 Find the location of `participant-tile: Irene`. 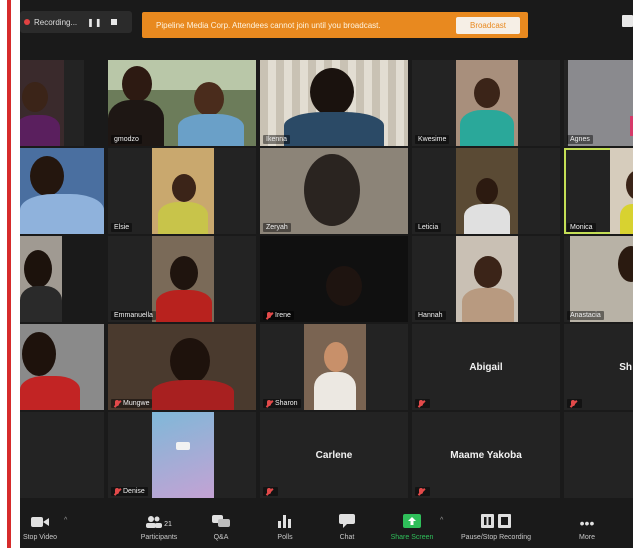

participant-tile: Irene is located at coordinates (334, 279).